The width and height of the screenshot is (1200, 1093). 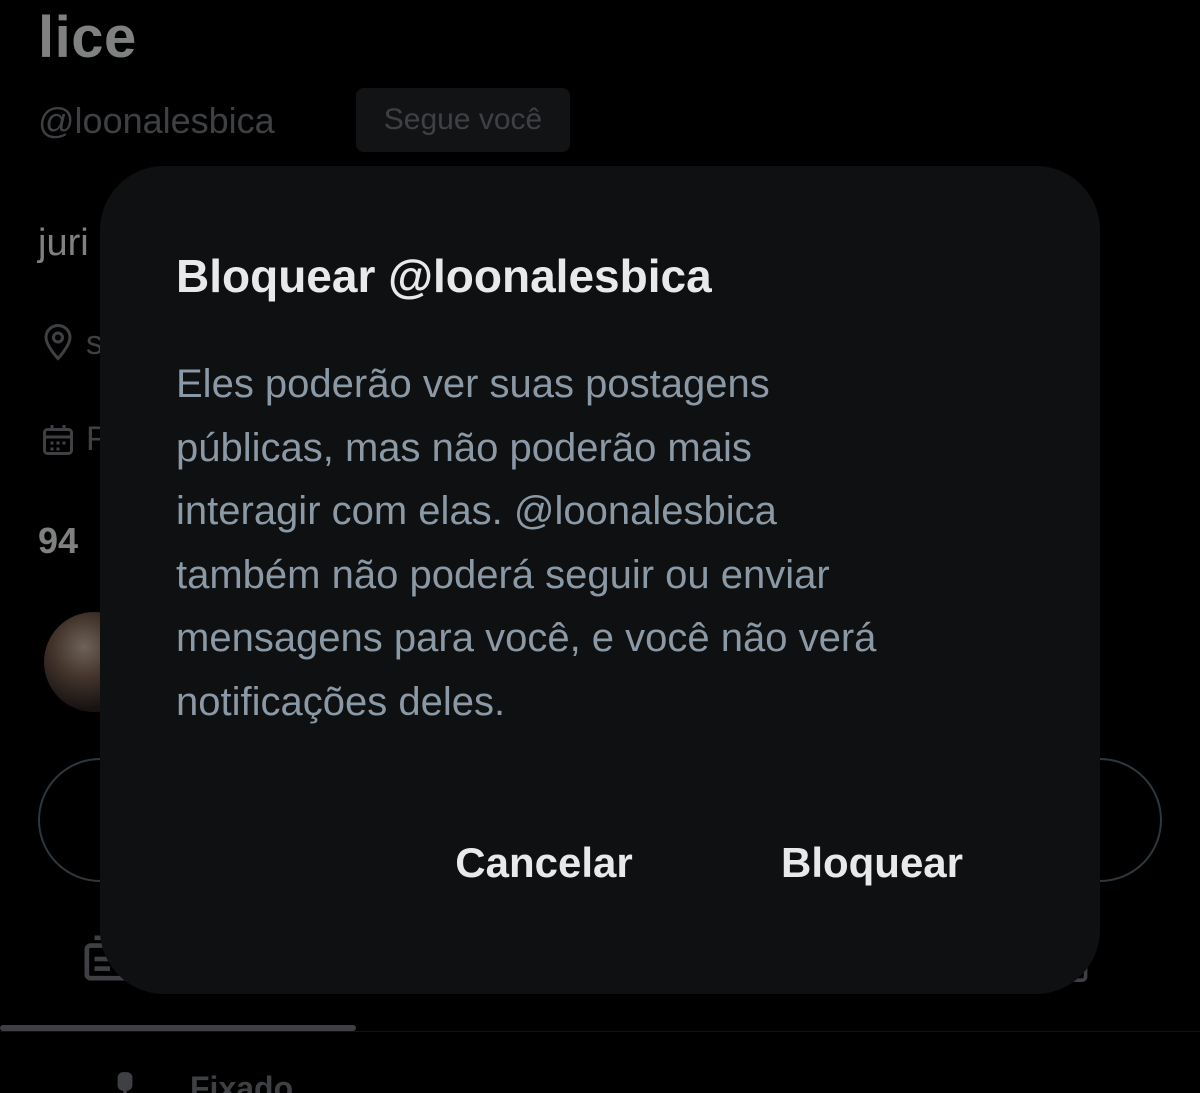 What do you see at coordinates (526, 638) in the screenshot?
I see `dialog-message-line: mensagens para você, e você não verá` at bounding box center [526, 638].